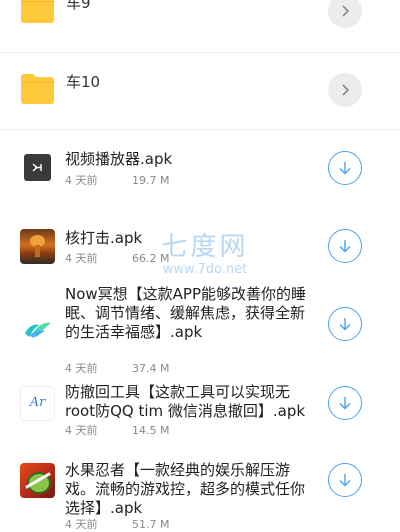 This screenshot has width=400, height=532. What do you see at coordinates (37, 480) in the screenshot?
I see `fruit-ninja-app-icon` at bounding box center [37, 480].